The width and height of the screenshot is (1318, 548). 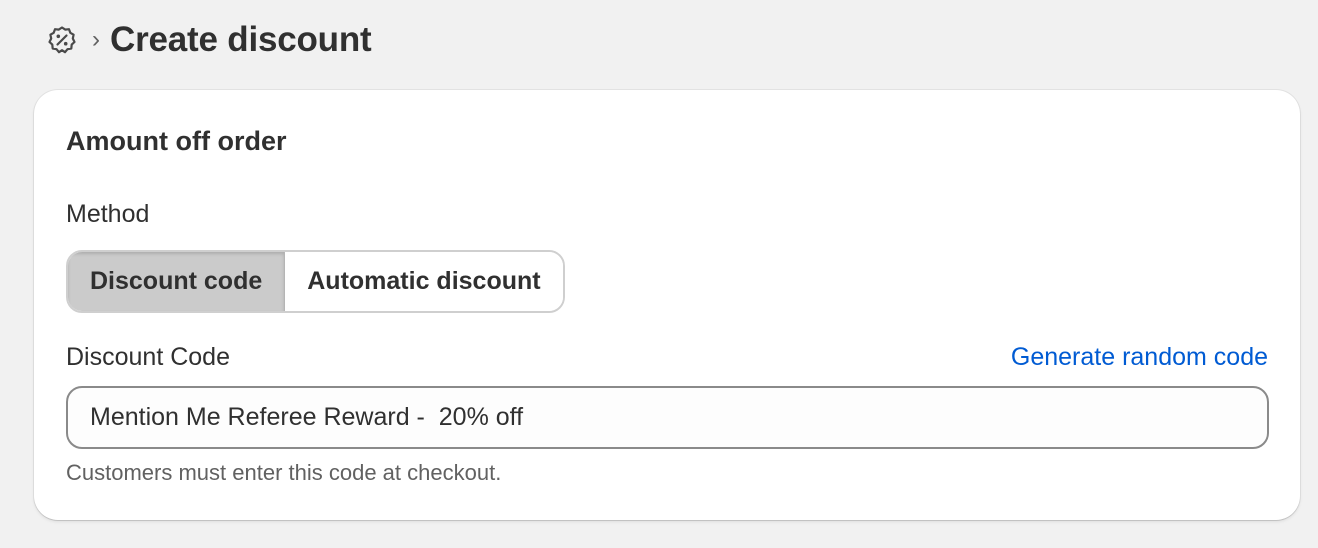 I want to click on method-segmented-control: Discount code Automatic discount, so click(x=315, y=281).